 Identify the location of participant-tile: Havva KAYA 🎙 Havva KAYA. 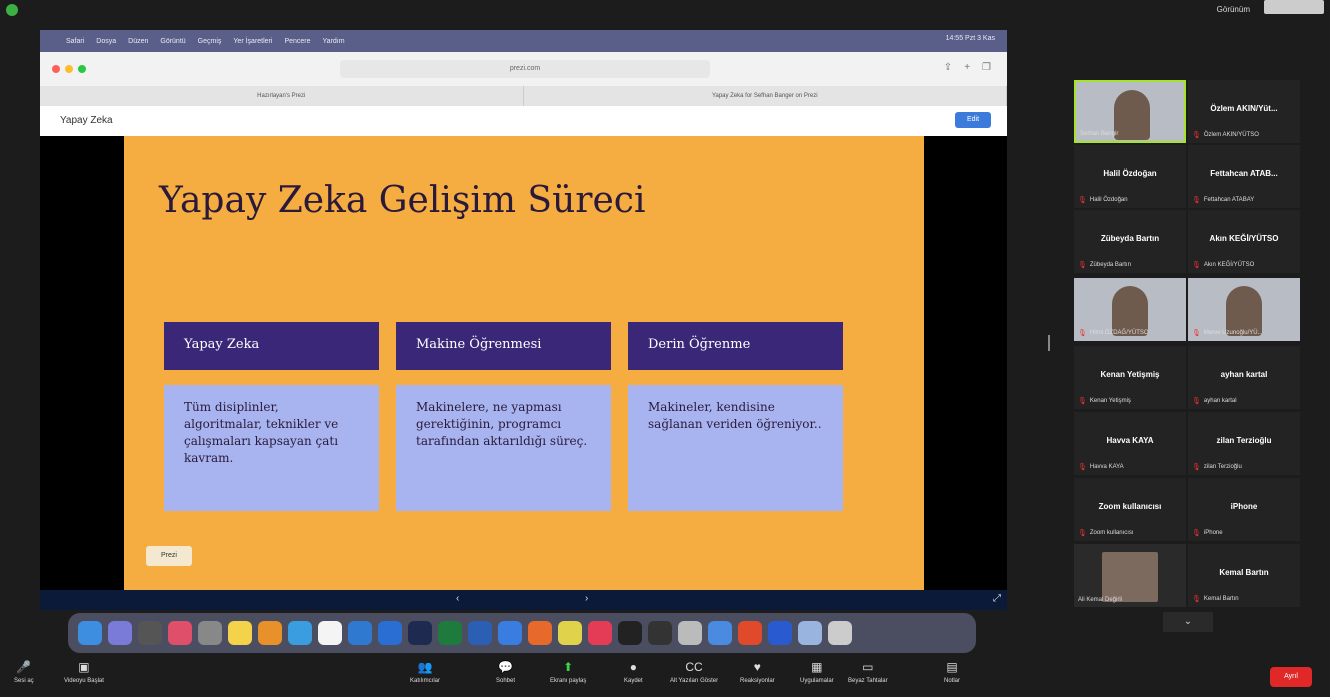
(1130, 443).